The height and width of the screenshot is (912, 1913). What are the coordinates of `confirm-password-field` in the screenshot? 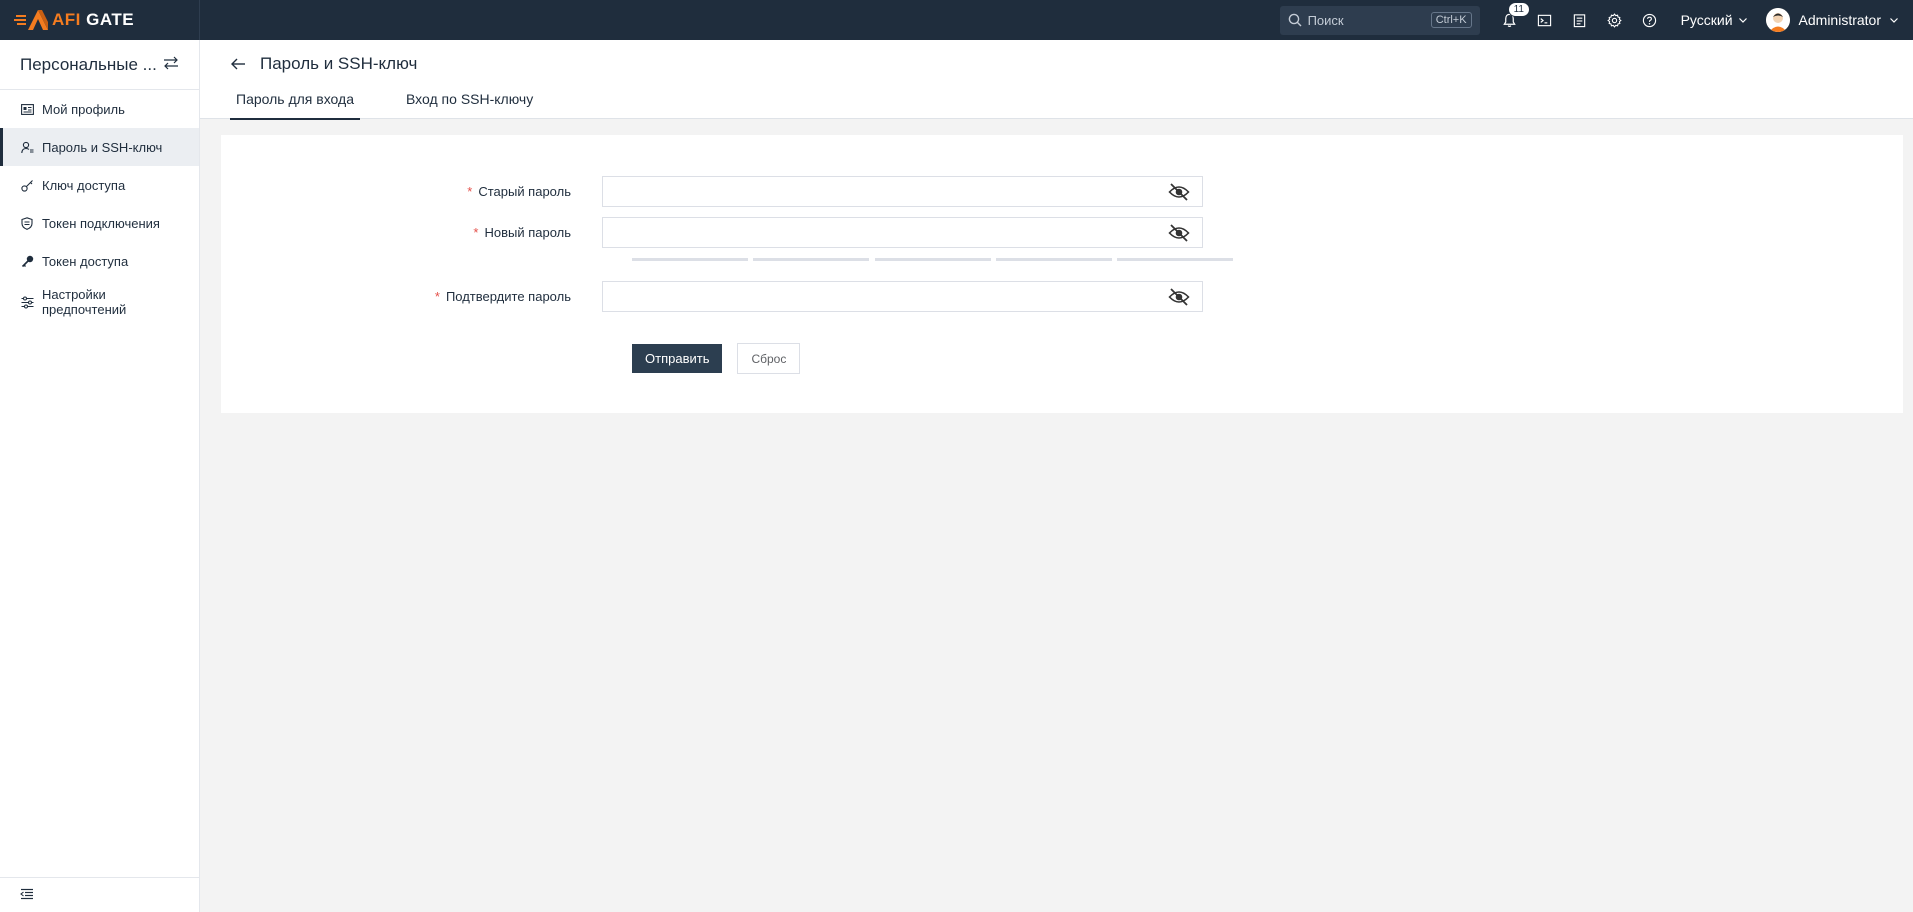 It's located at (902, 296).